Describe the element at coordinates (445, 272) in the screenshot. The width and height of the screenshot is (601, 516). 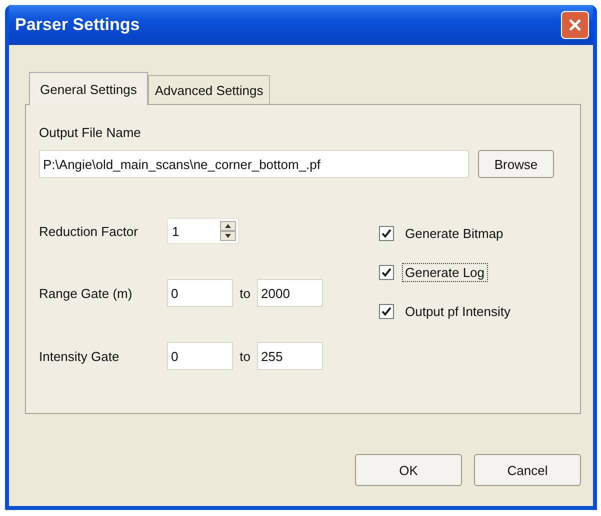
I see `checkbox-label: Generate Log` at that location.